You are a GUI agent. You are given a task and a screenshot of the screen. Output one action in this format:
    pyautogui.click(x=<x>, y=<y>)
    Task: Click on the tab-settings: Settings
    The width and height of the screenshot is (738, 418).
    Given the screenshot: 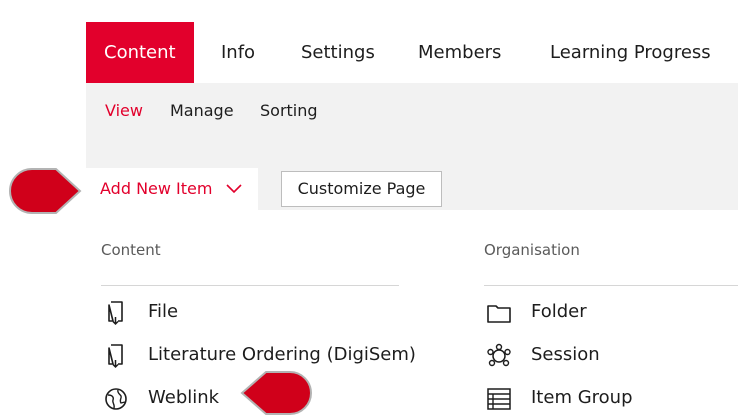 What is the action you would take?
    pyautogui.click(x=338, y=52)
    